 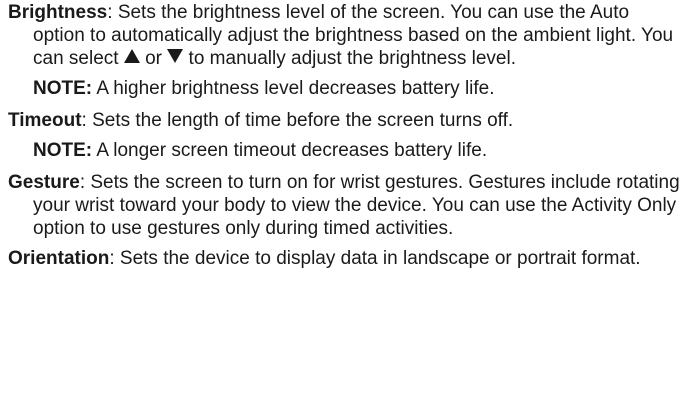 I want to click on setting-term-gesture: Gesture, so click(x=44, y=182).